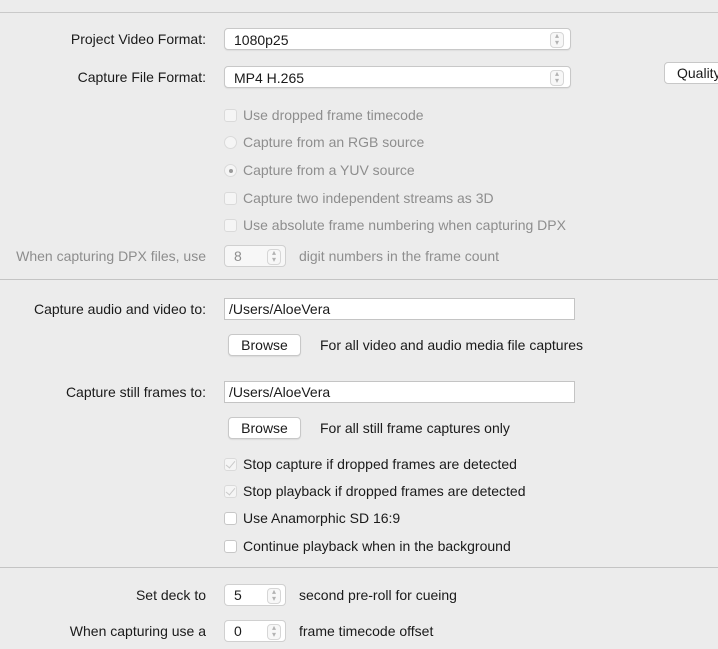 Image resolution: width=718 pixels, height=649 pixels. What do you see at coordinates (322, 518) in the screenshot?
I see `anamorphic-label: Use Anamorphic SD 16:9` at bounding box center [322, 518].